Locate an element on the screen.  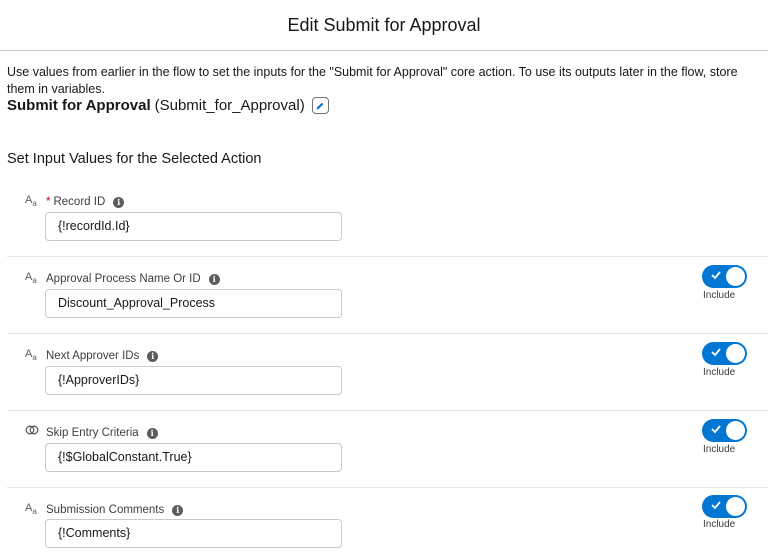
field-label-text: Next Approver IDs is located at coordinates (93, 356).